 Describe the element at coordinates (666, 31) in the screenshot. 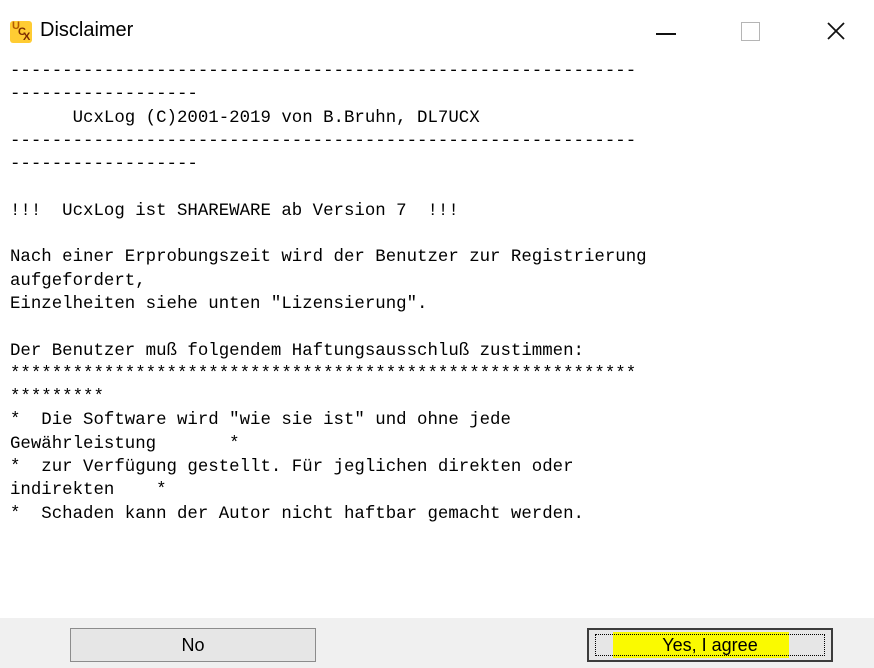

I see `minimize-button` at that location.